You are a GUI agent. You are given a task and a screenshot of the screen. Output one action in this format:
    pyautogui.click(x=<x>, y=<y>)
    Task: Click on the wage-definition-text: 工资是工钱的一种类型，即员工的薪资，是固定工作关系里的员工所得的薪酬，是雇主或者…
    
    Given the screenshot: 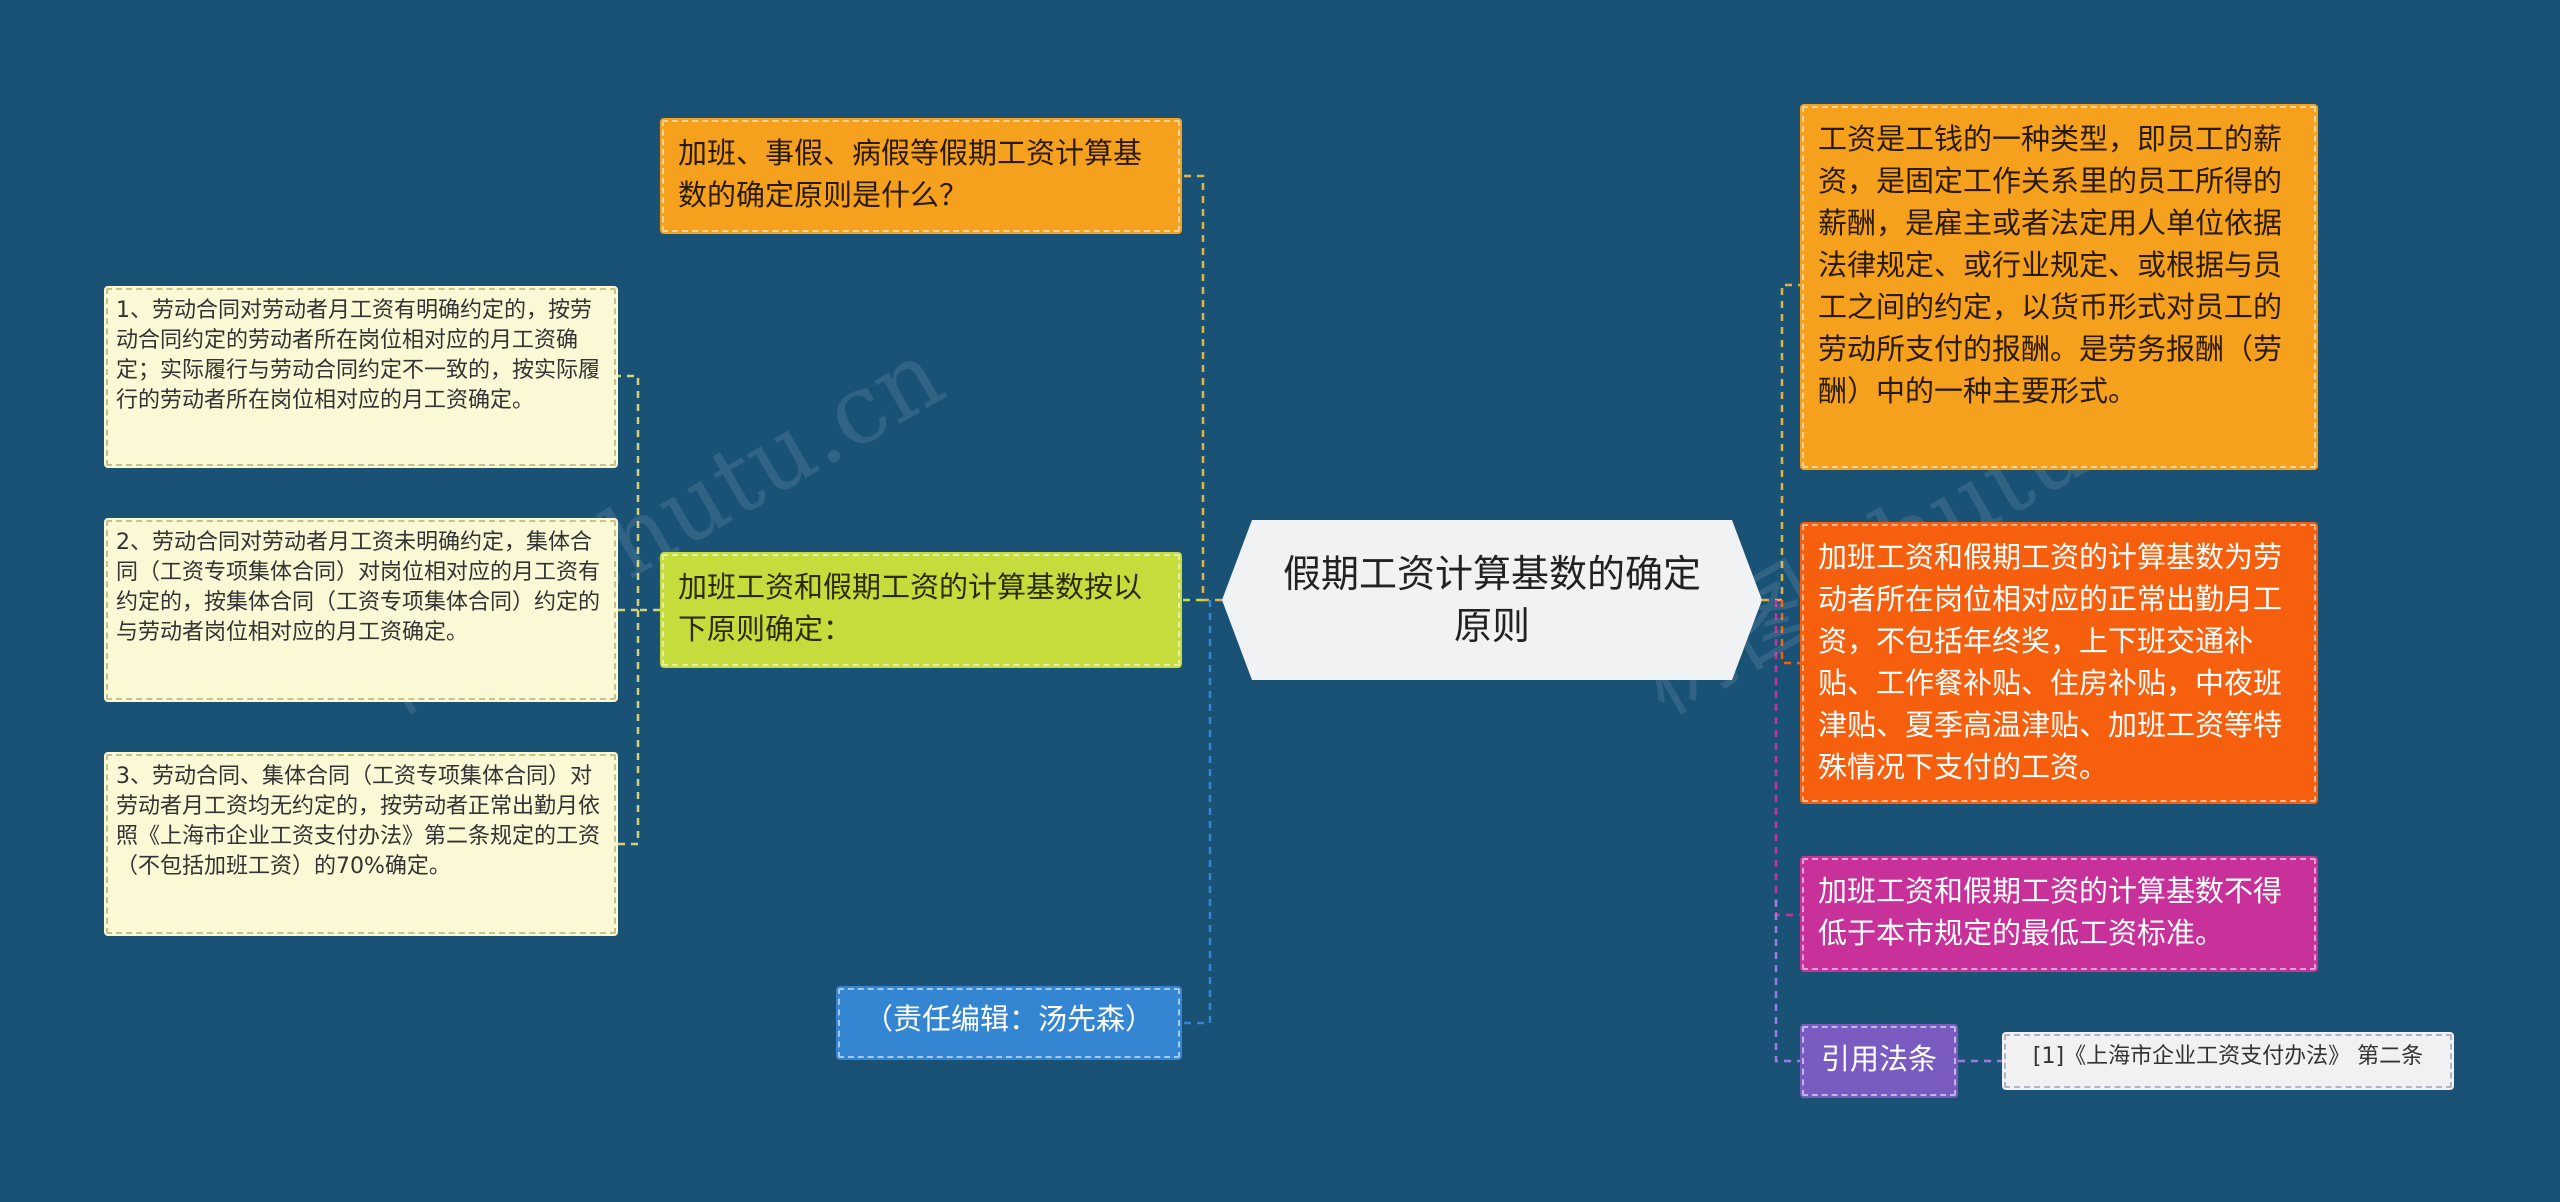 What is the action you would take?
    pyautogui.click(x=2050, y=265)
    